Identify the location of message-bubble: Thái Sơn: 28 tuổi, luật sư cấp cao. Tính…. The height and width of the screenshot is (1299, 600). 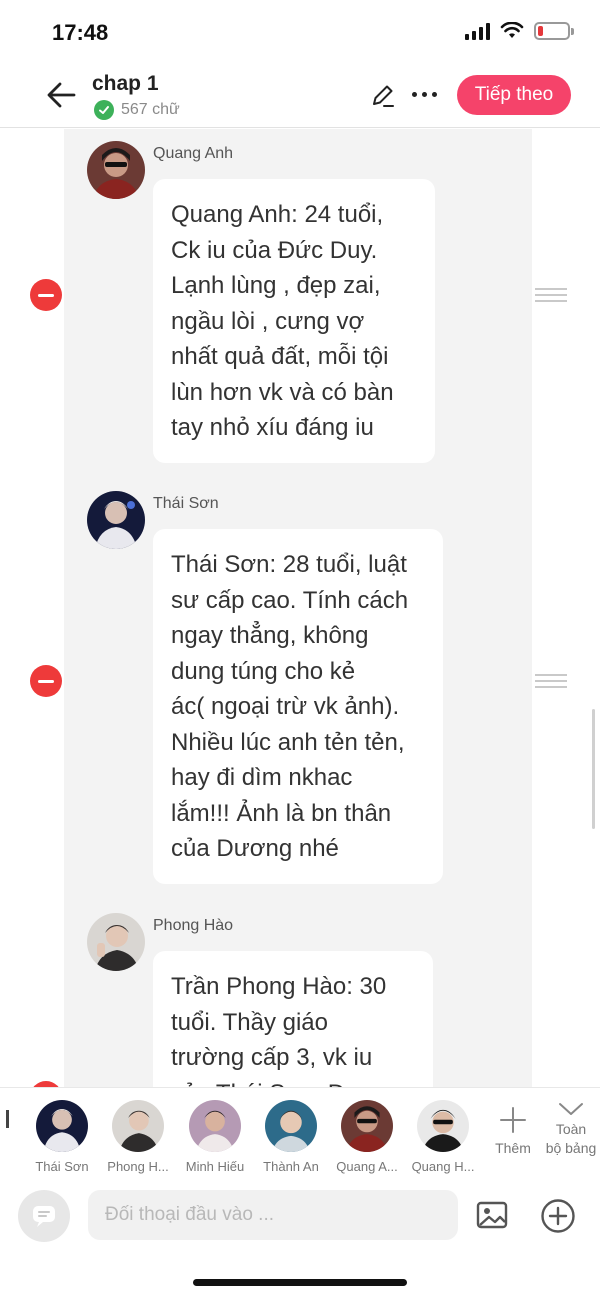
(298, 706).